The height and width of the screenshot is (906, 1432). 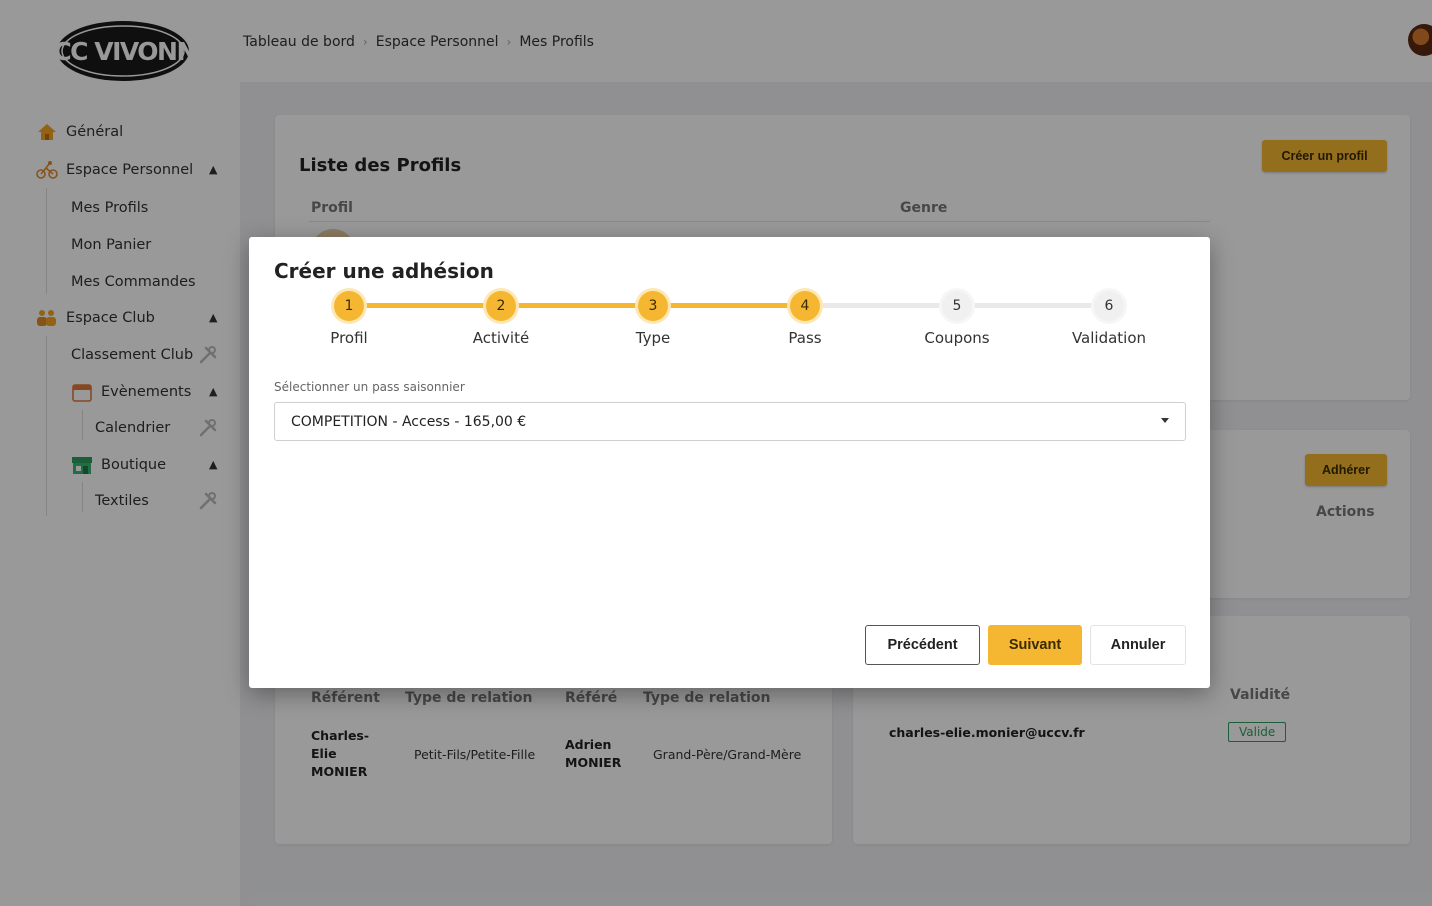 I want to click on step-4-indicator: 4, so click(x=805, y=306).